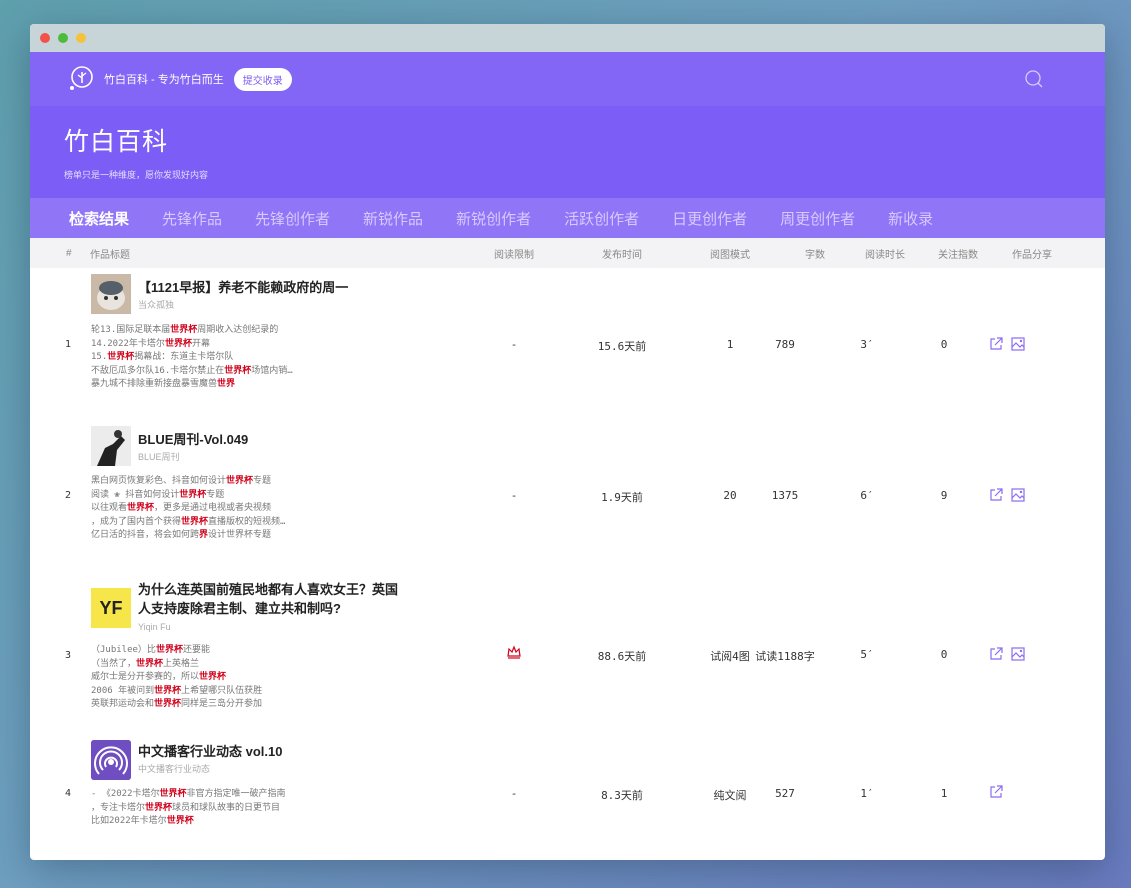 Image resolution: width=1131 pixels, height=888 pixels. I want to click on row-number: 1, so click(68, 344).